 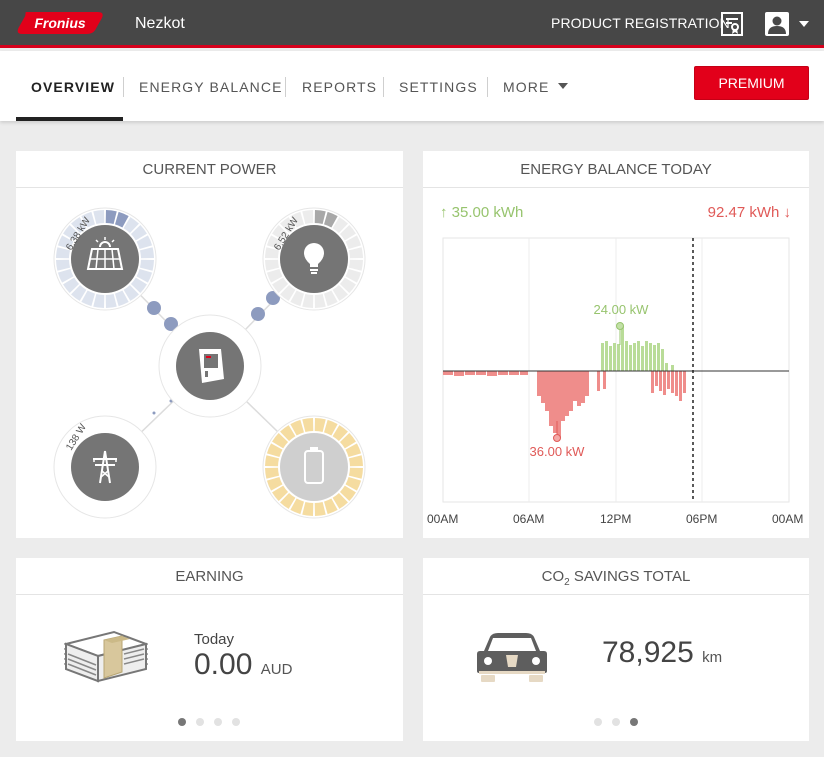 I want to click on battery-node, so click(x=314, y=467).